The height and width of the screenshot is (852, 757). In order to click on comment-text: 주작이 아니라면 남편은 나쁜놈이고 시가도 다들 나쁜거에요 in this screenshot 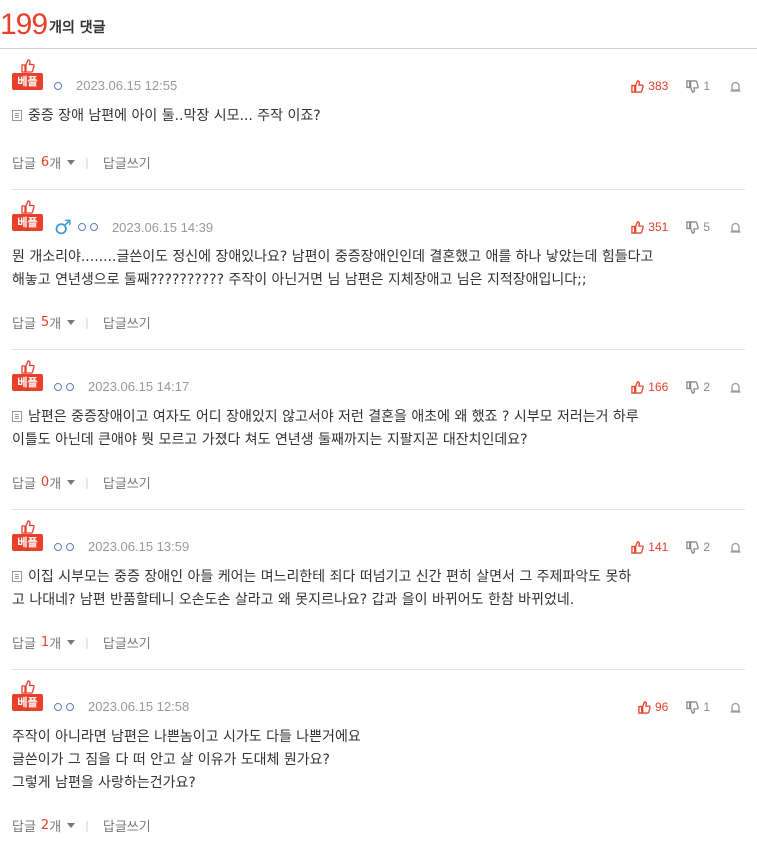, I will do `click(186, 737)`.